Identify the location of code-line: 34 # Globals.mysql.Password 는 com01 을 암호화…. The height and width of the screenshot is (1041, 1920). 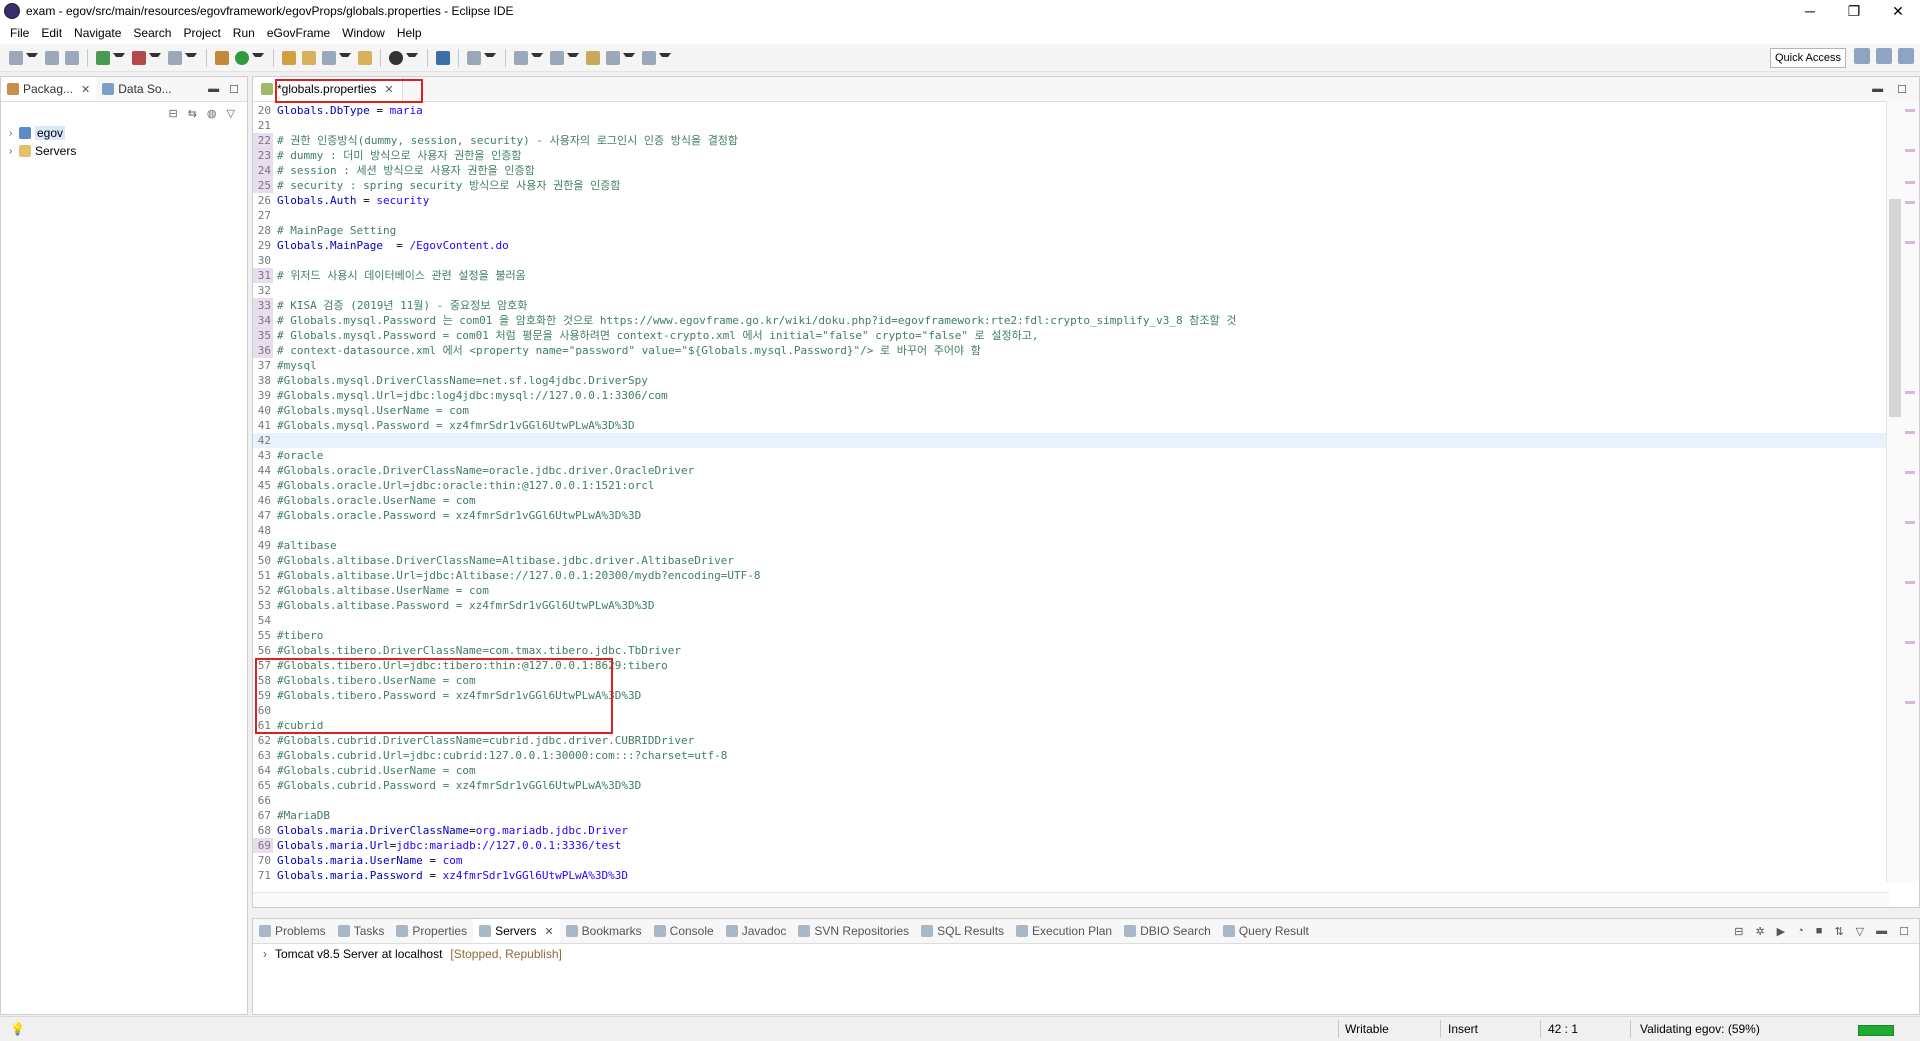
(1071, 320).